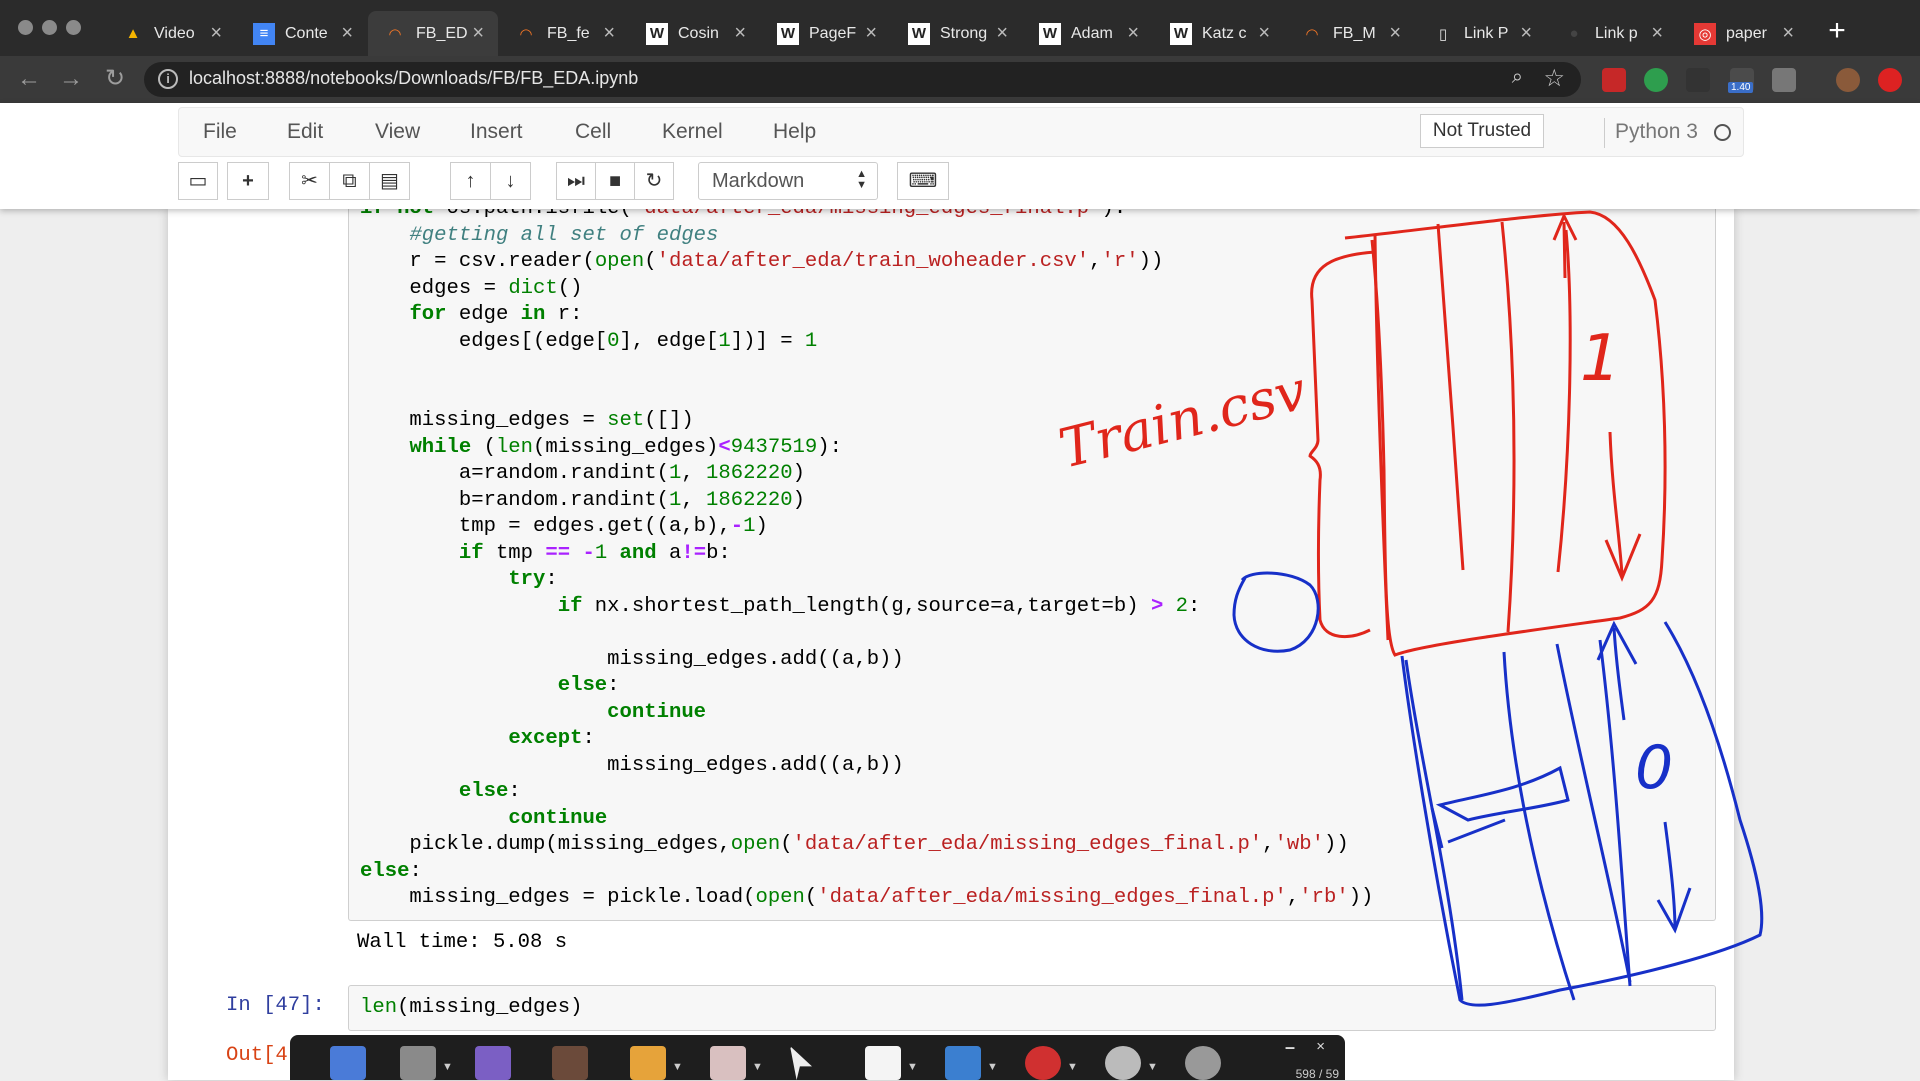  What do you see at coordinates (1848, 80) in the screenshot?
I see `profile-avatar` at bounding box center [1848, 80].